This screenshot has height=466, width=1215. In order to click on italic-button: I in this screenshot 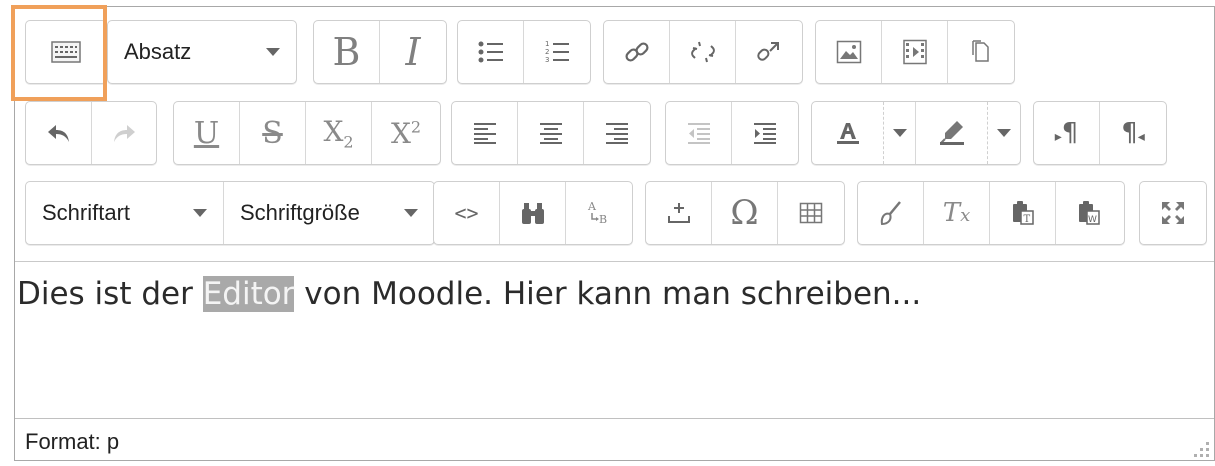, I will do `click(413, 52)`.